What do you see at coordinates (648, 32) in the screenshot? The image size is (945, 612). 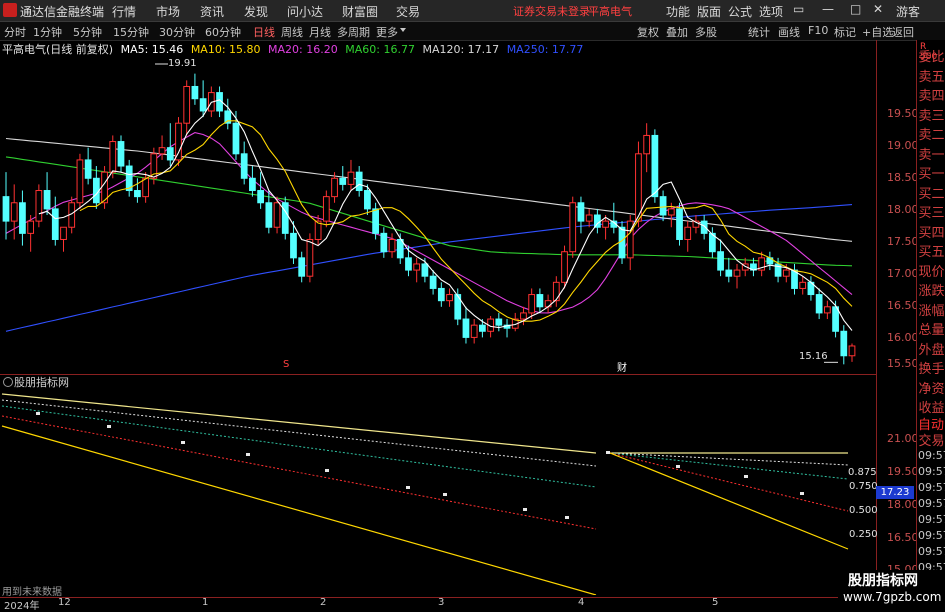 I see `adjust-button: 复权` at bounding box center [648, 32].